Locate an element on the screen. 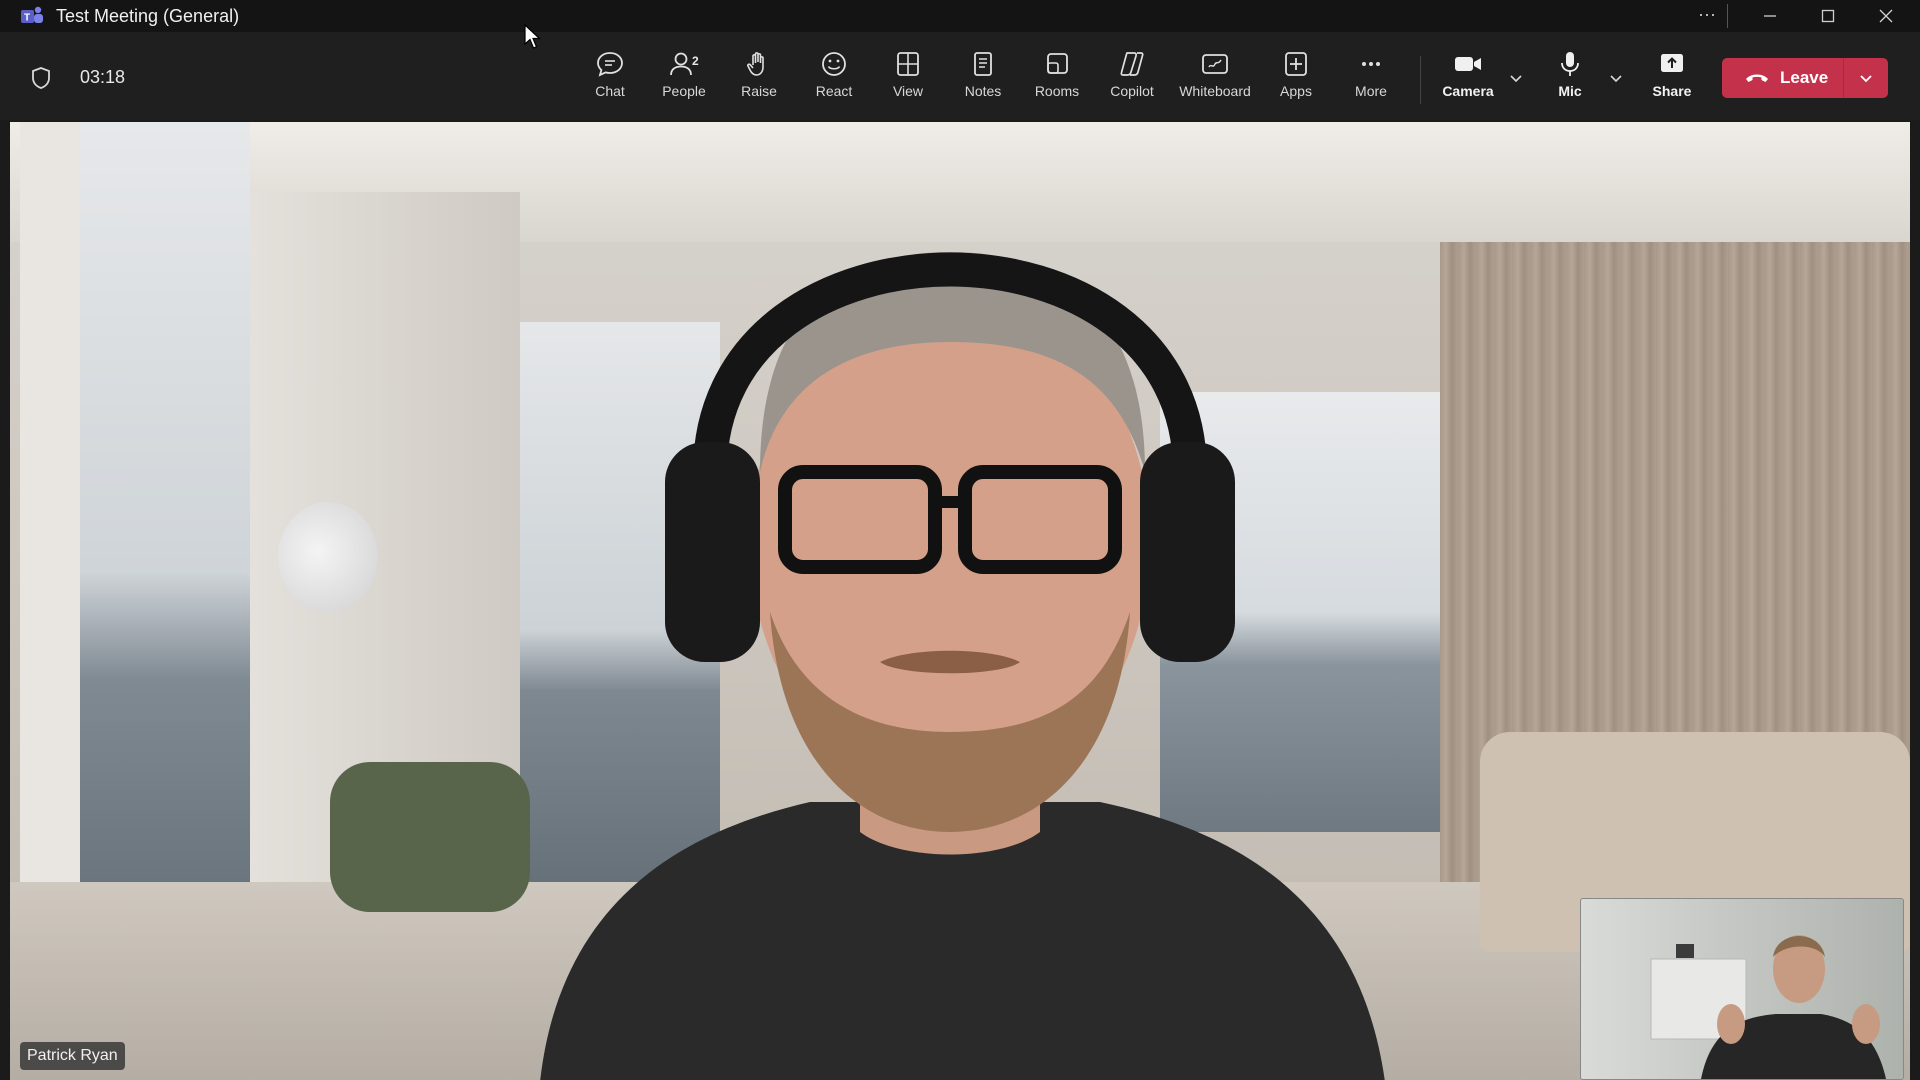 Image resolution: width=1920 pixels, height=1080 pixels. copilot-label: Copilot is located at coordinates (1132, 91).